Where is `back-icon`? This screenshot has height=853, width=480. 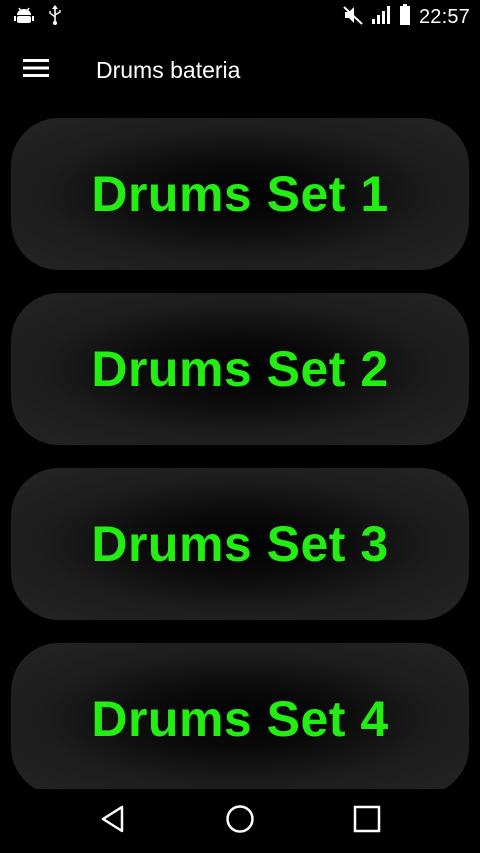
back-icon is located at coordinates (113, 821).